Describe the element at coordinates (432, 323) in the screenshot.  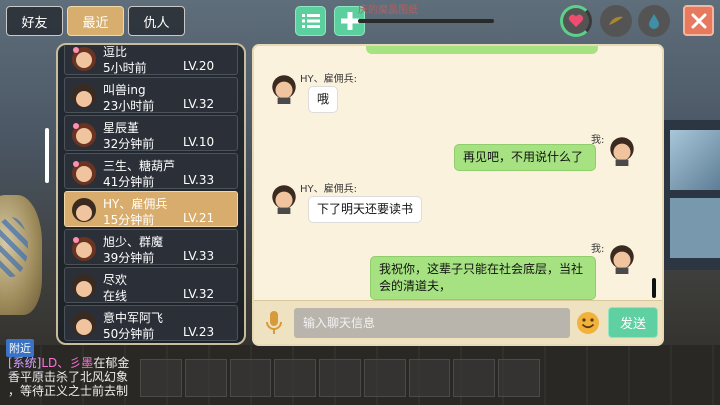
I see `chat-input` at that location.